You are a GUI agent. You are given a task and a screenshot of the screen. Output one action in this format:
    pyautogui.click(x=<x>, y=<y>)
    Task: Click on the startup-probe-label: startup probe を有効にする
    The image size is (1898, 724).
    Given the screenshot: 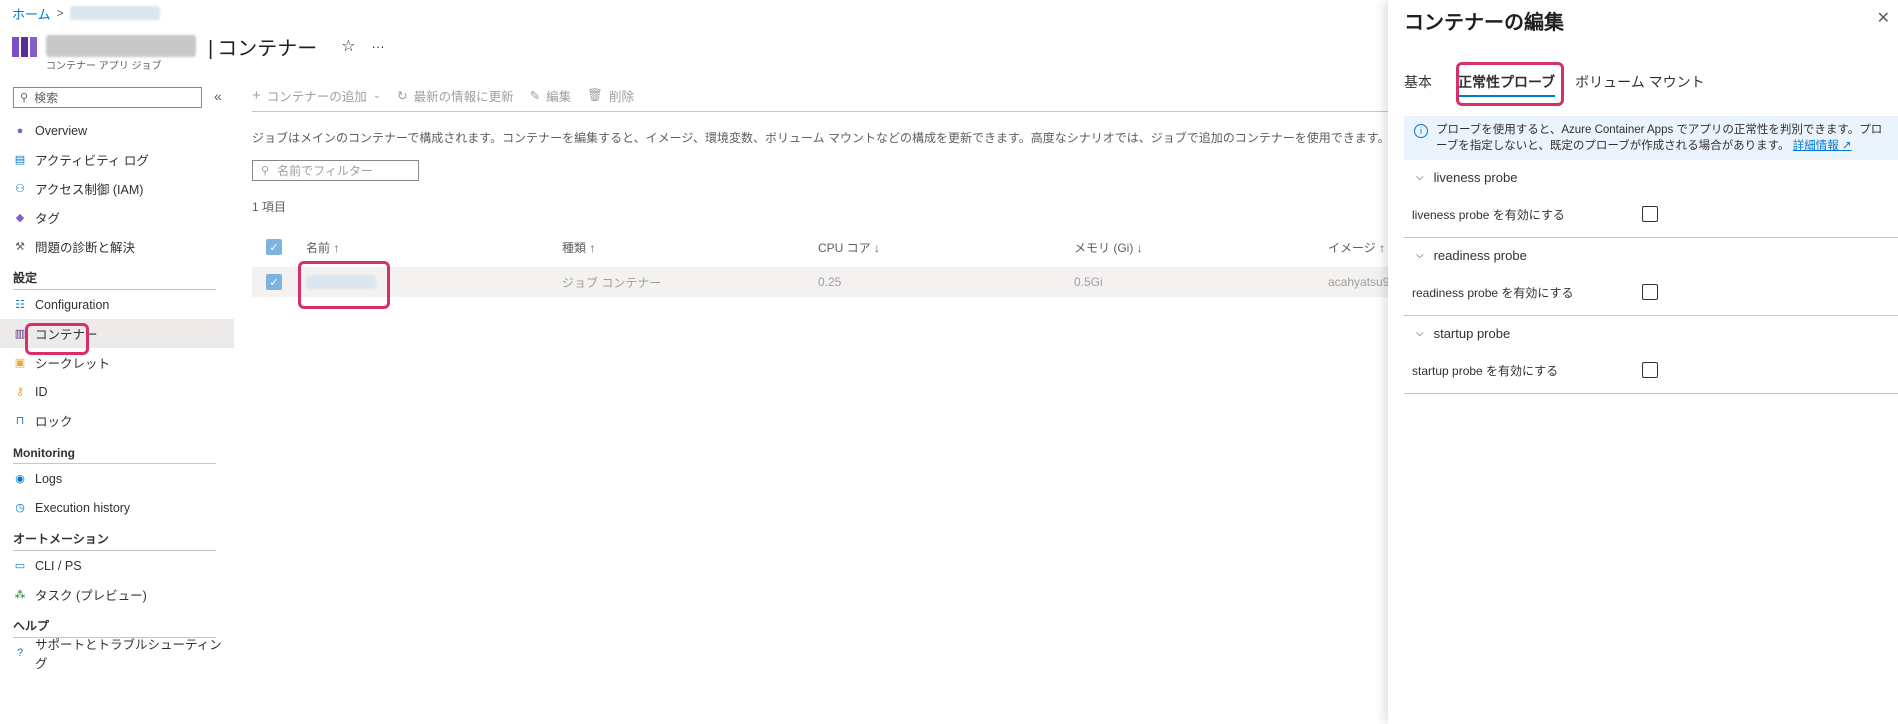 What is the action you would take?
    pyautogui.click(x=1485, y=371)
    